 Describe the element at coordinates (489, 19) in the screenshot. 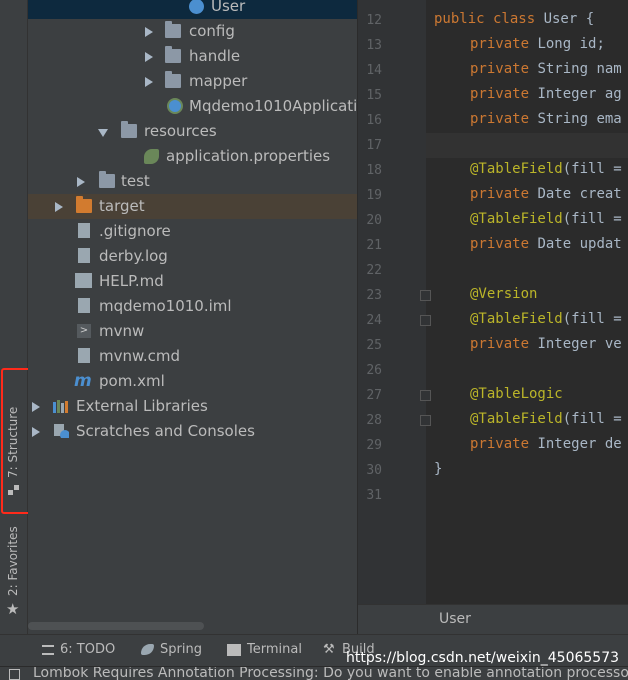

I see `keyword-token: public class` at that location.